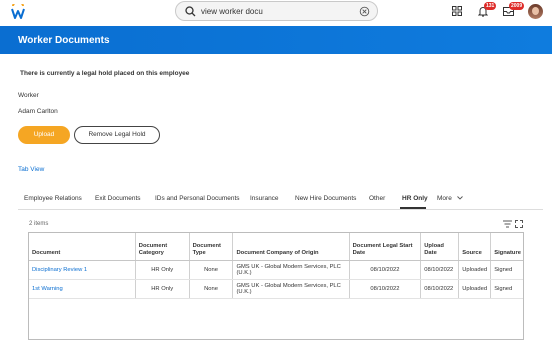 This screenshot has width=552, height=345. I want to click on chevron-down-icon, so click(459, 198).